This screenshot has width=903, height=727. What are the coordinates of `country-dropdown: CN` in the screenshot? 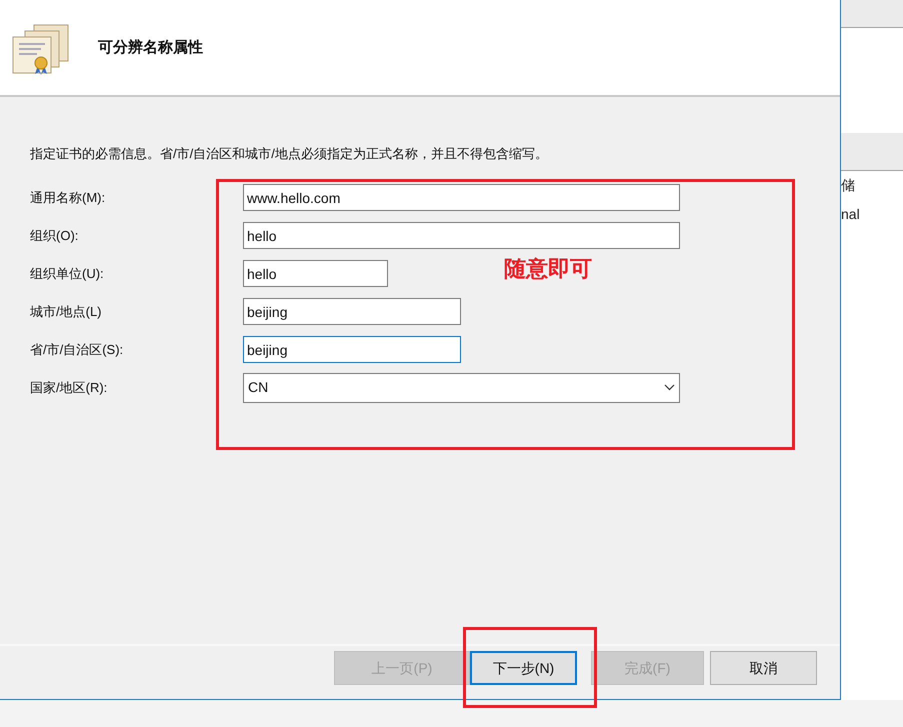 It's located at (461, 387).